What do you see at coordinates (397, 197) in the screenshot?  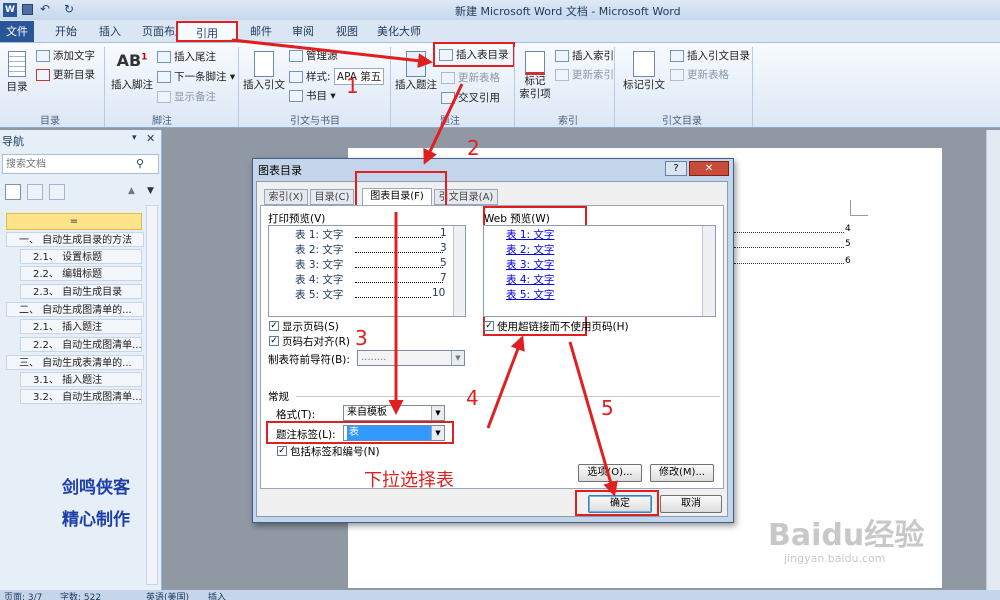 I see `tab-table-of-figures: 图表目录(F)` at bounding box center [397, 197].